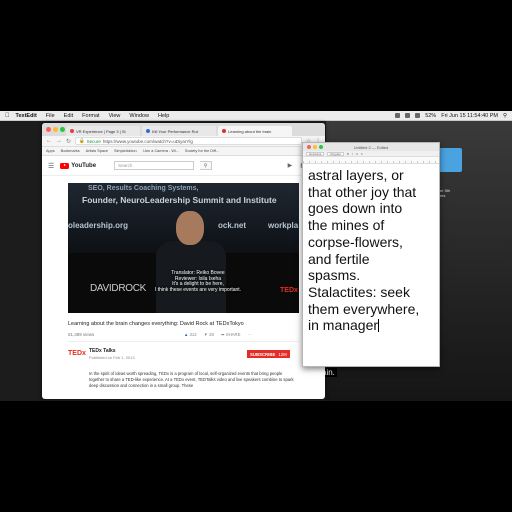 This screenshot has width=512, height=512. I want to click on hamburger-icon: ☰, so click(51, 166).